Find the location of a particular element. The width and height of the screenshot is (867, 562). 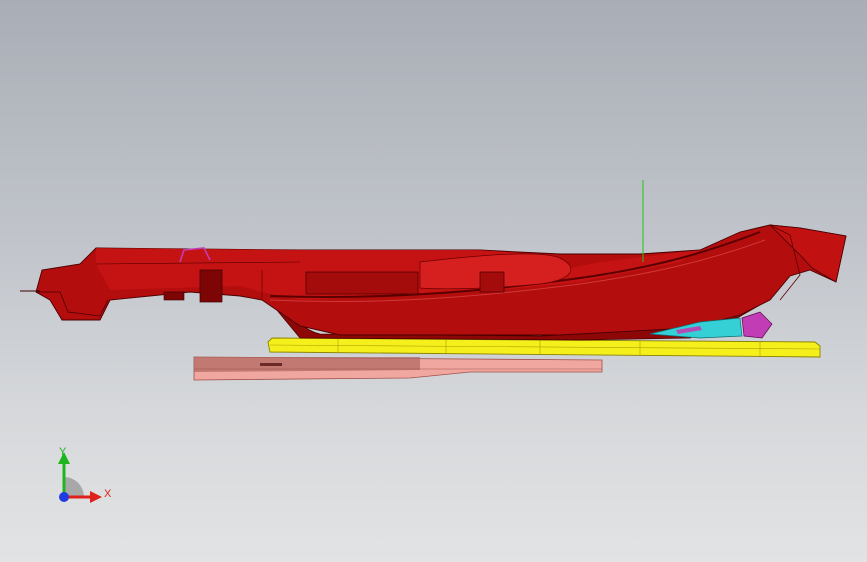

z-axis-dot-icon is located at coordinates (64, 497).